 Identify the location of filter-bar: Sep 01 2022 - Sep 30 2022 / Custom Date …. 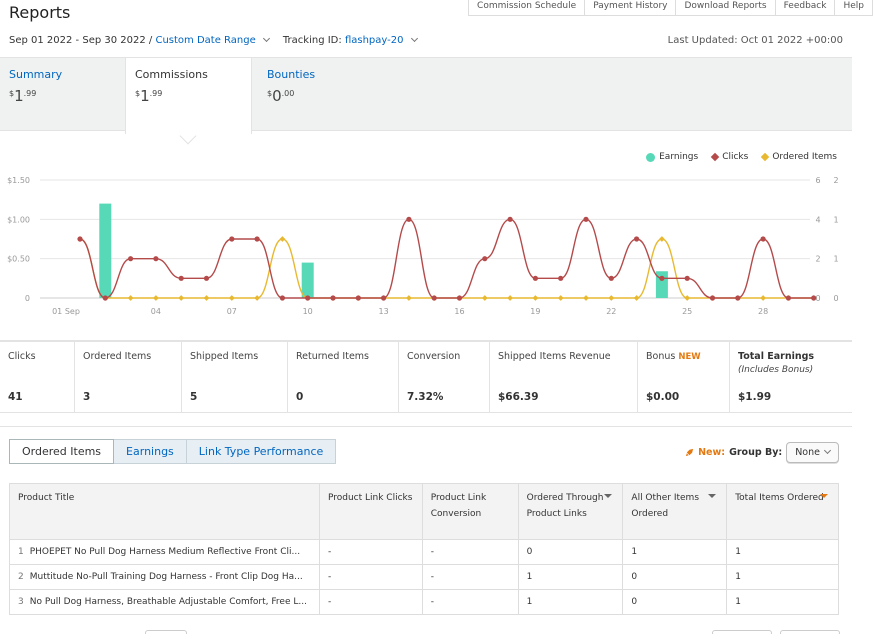
(213, 40).